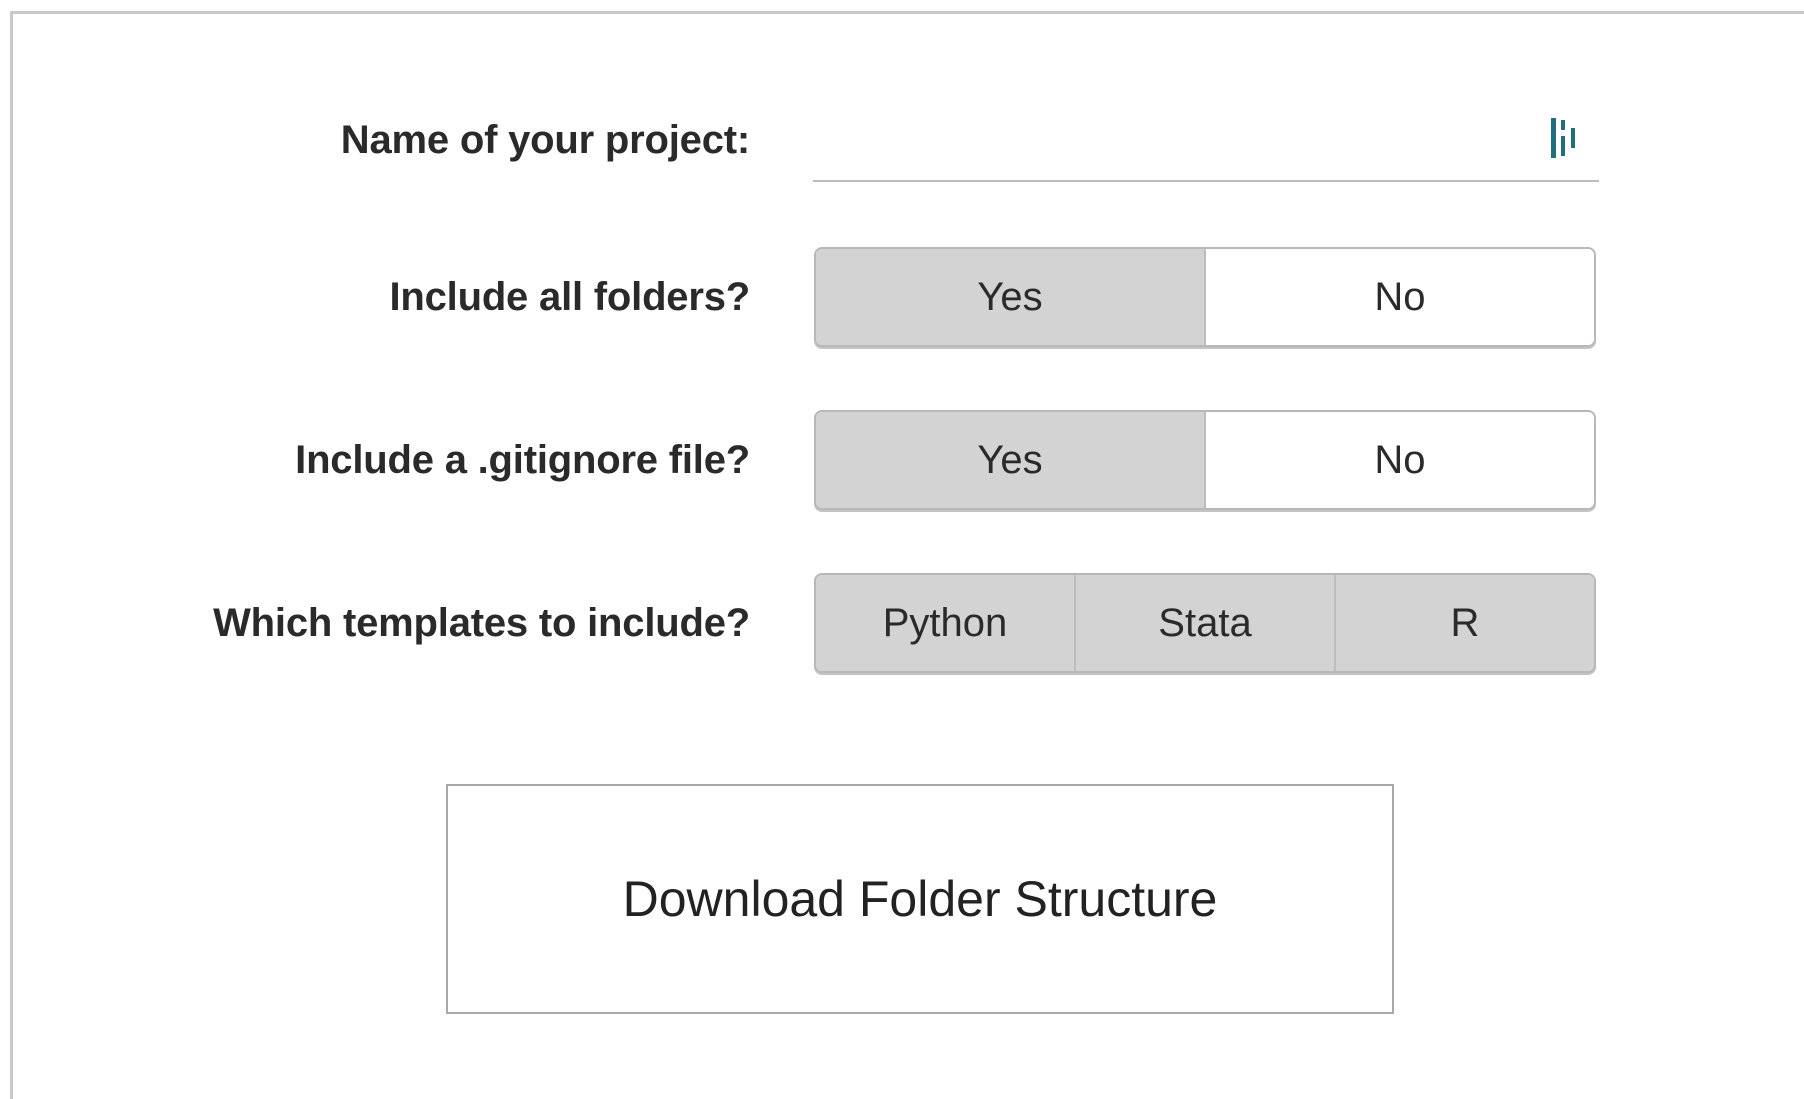  I want to click on include-folders-yes: Yes, so click(1010, 297).